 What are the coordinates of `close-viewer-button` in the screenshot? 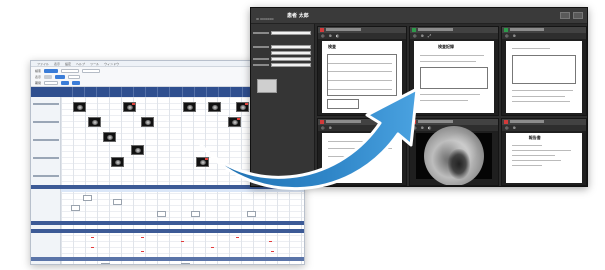 It's located at (578, 15).